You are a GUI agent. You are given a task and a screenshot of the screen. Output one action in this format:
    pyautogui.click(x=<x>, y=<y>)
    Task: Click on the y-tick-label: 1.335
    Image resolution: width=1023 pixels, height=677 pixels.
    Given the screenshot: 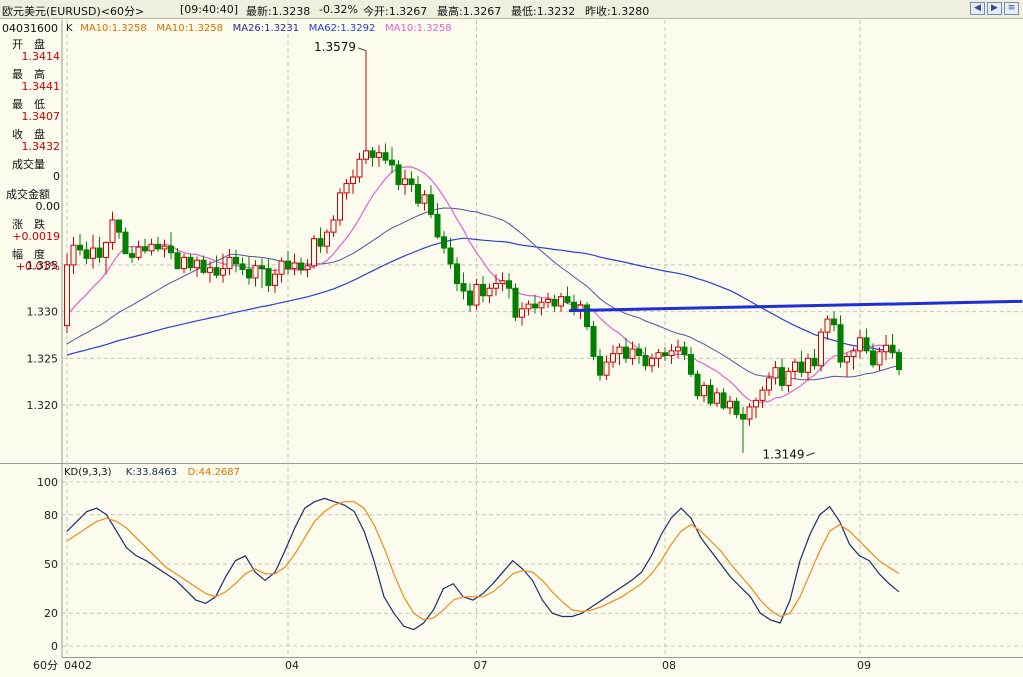 What is the action you would take?
    pyautogui.click(x=43, y=265)
    